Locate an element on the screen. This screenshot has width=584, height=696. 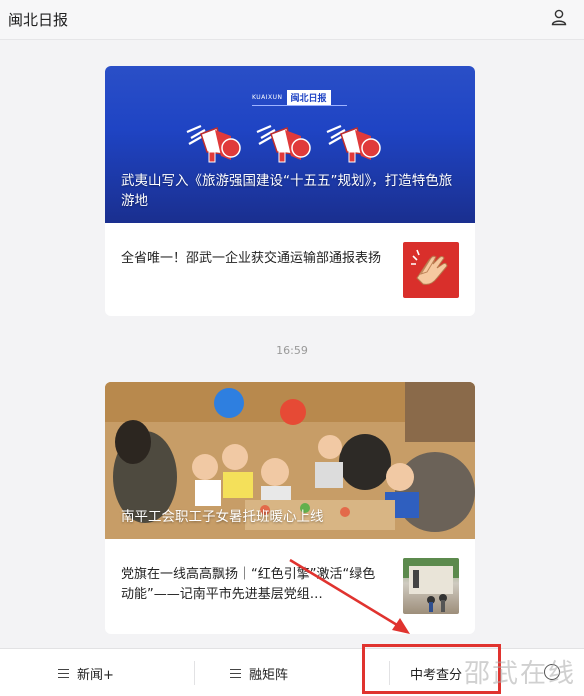
tab-news-plus-label: 新闻+ is located at coordinates (95, 675).